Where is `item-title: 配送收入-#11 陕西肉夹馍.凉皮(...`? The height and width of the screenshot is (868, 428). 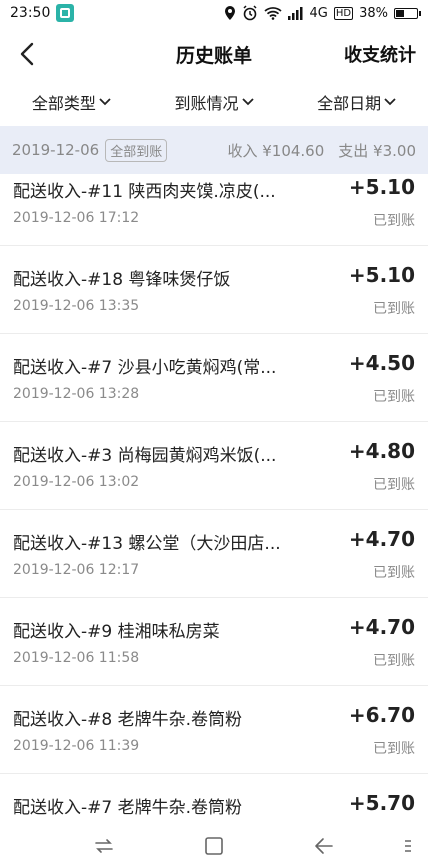
item-title: 配送收入-#11 陕西肉夹馍.凉皮(... is located at coordinates (144, 192).